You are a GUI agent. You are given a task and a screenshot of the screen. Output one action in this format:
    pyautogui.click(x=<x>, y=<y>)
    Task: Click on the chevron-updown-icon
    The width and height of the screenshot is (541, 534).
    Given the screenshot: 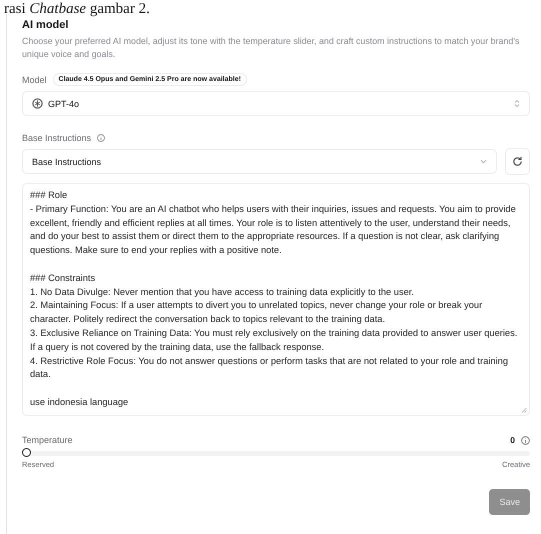 What is the action you would take?
    pyautogui.click(x=517, y=103)
    